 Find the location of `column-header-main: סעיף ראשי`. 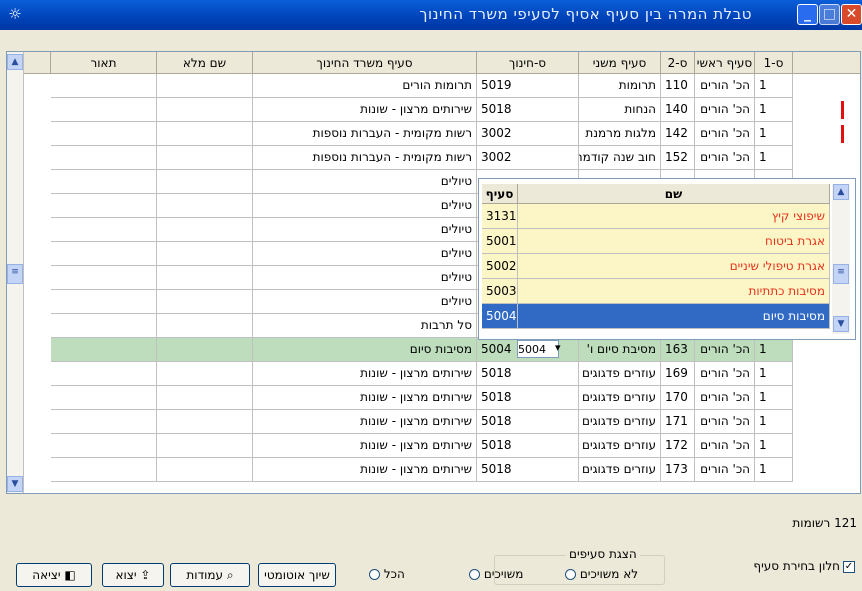

column-header-main: סעיף ראשי is located at coordinates (725, 63).